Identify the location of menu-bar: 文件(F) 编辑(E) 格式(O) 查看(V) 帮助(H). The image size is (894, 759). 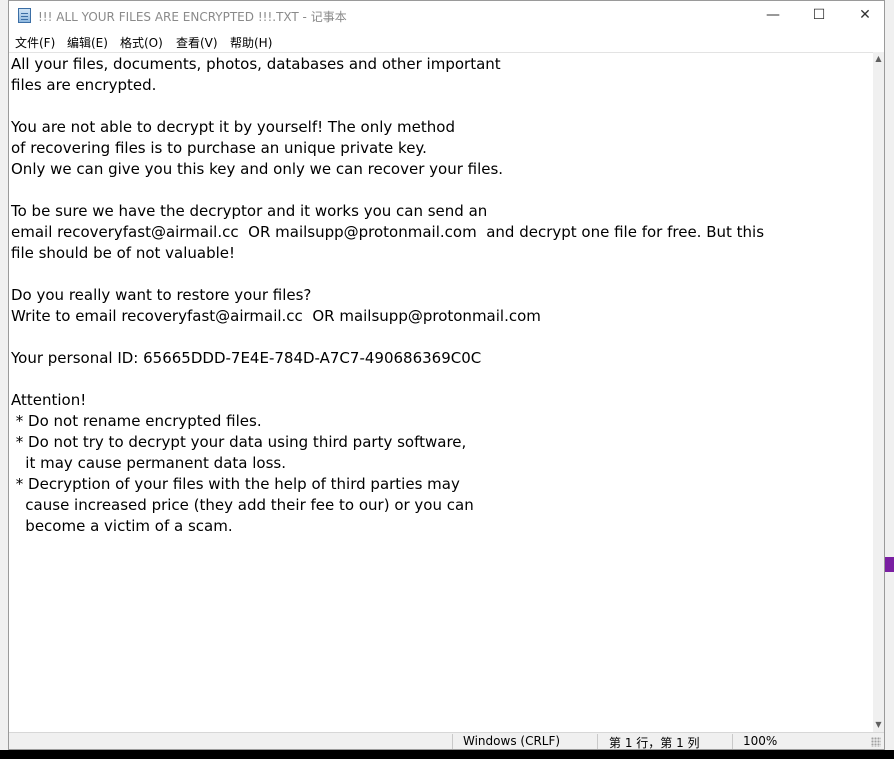
(446, 42).